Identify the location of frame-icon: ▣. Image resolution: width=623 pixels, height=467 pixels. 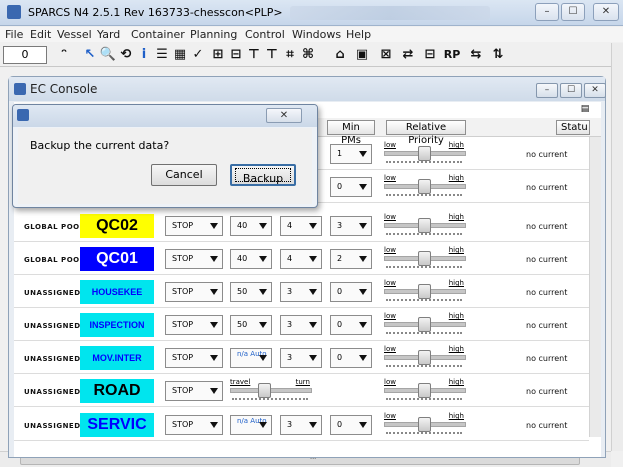
(362, 55).